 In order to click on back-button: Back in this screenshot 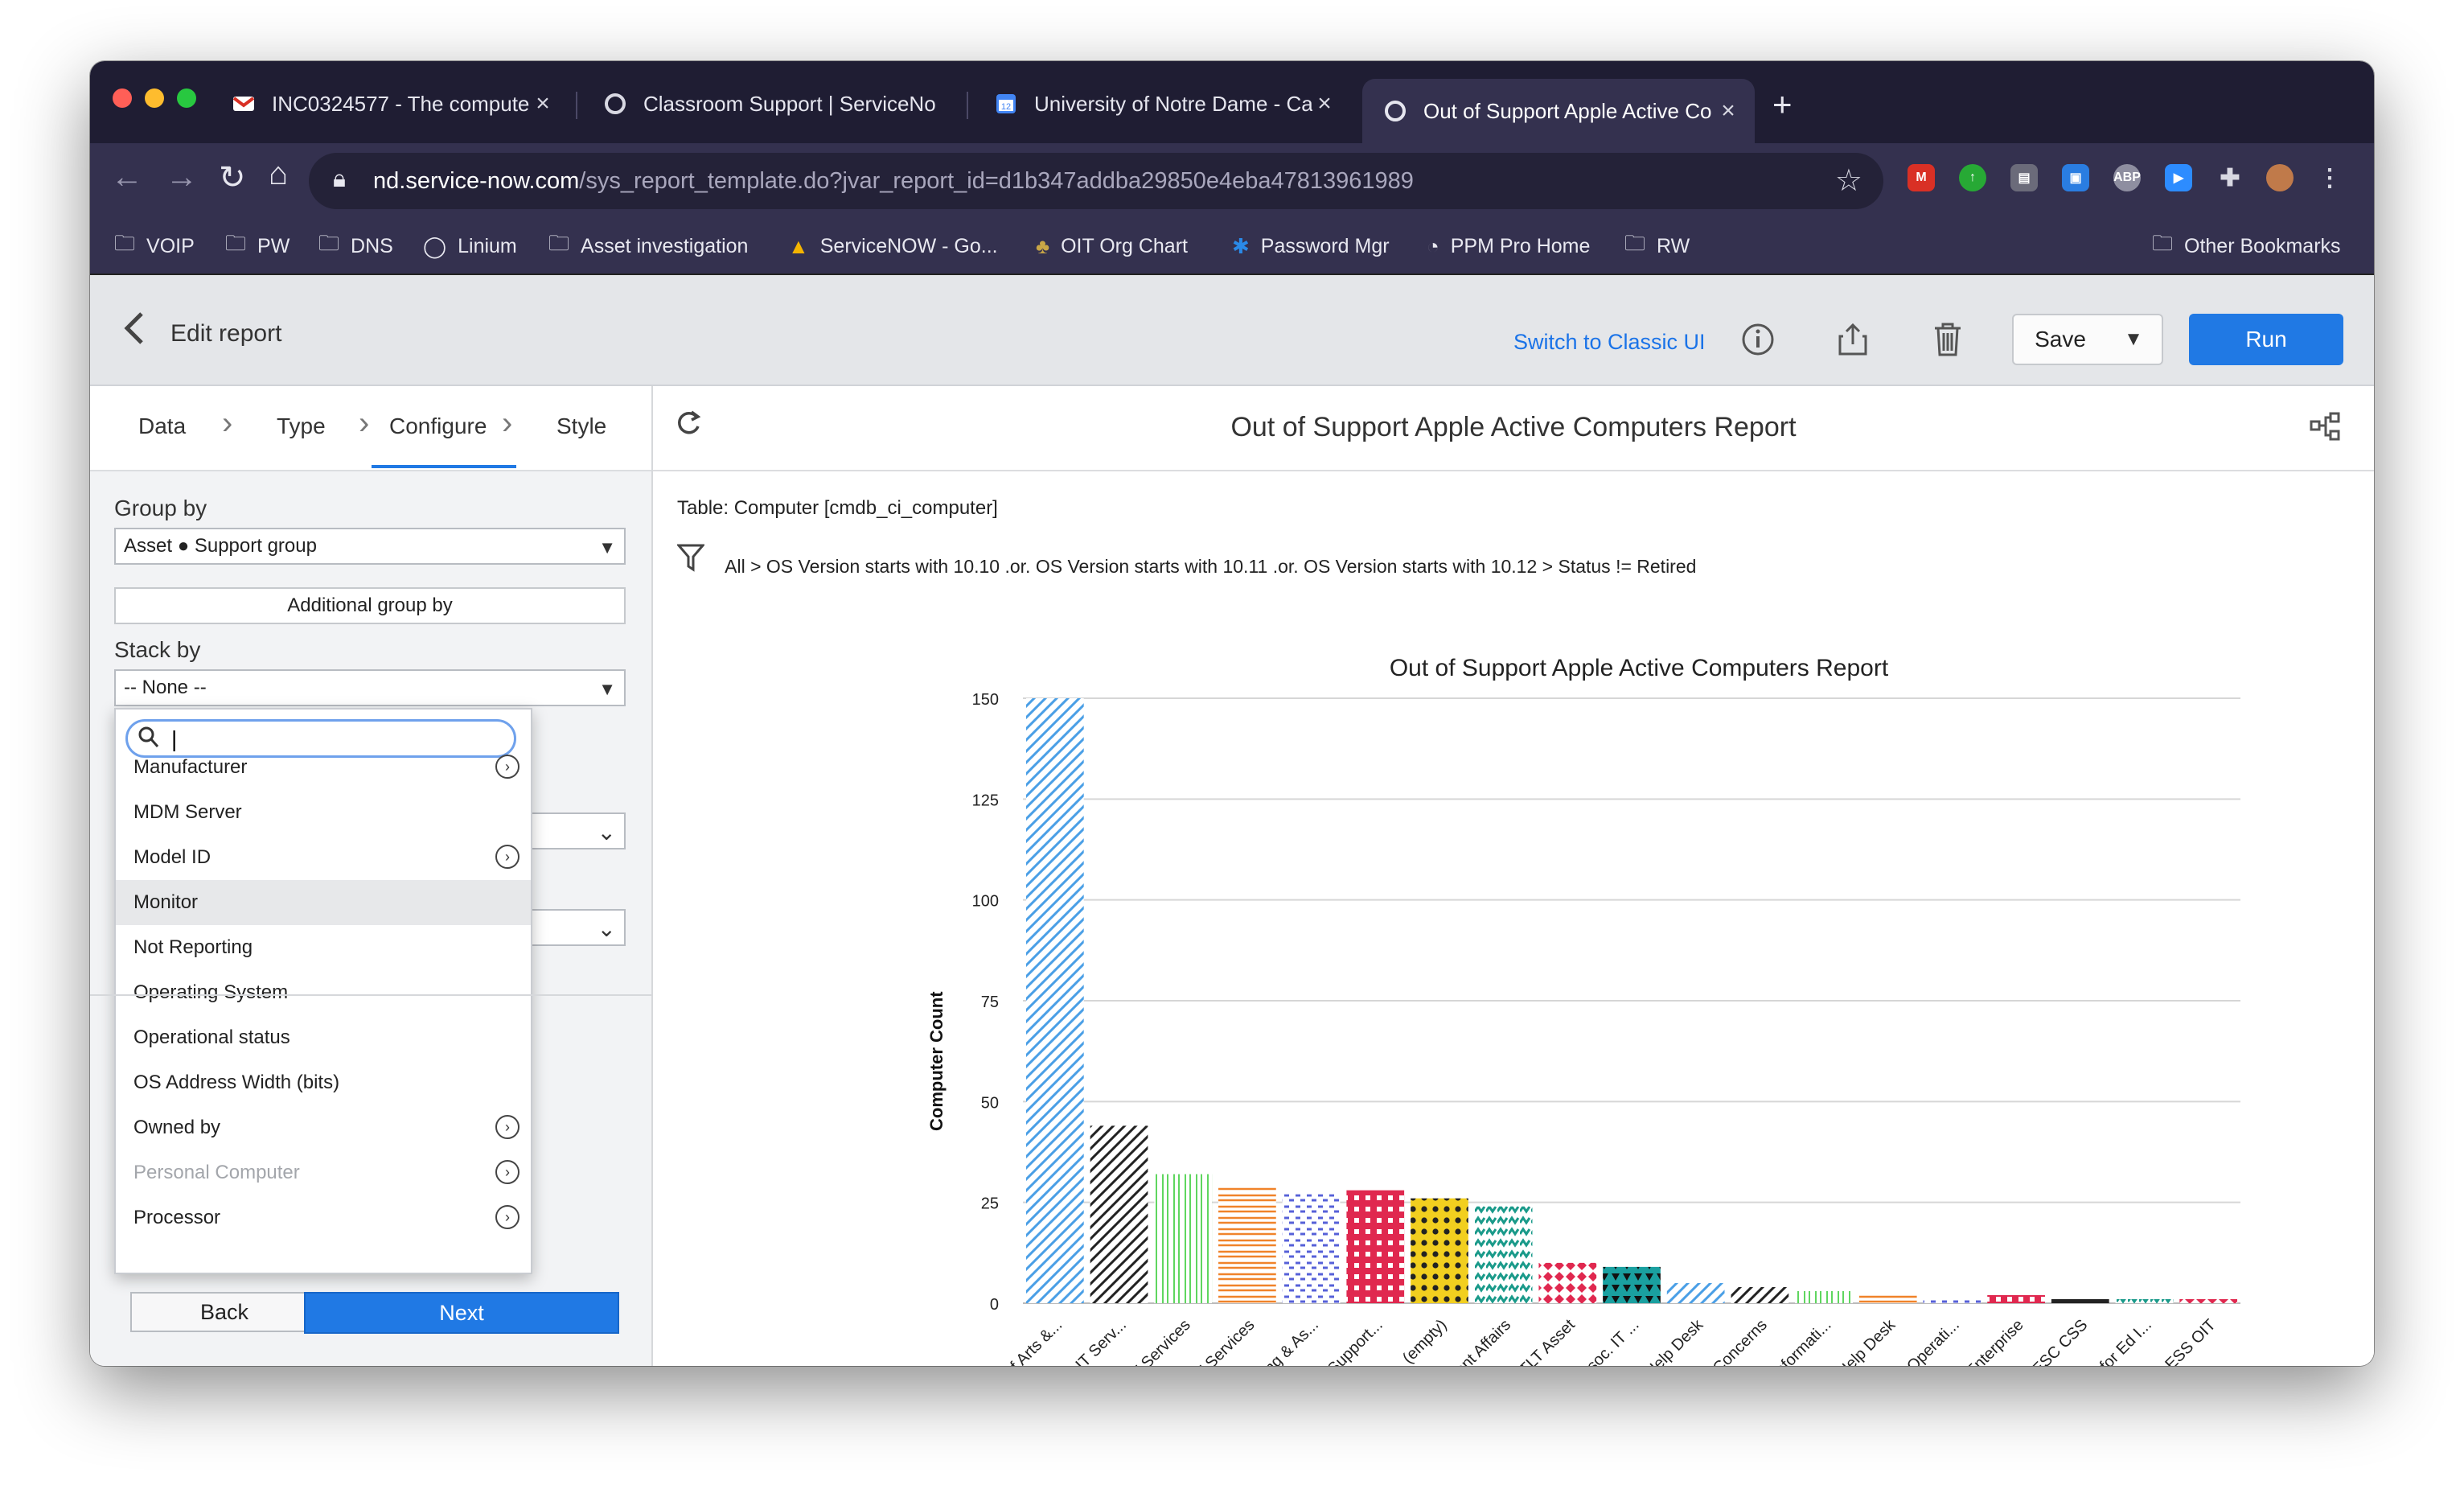, I will do `click(224, 1312)`.